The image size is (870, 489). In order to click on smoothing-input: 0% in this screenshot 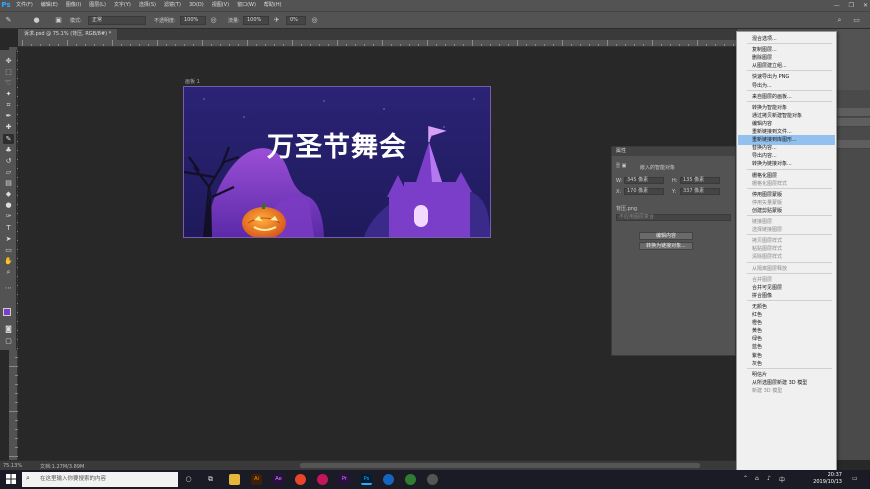, I will do `click(296, 20)`.